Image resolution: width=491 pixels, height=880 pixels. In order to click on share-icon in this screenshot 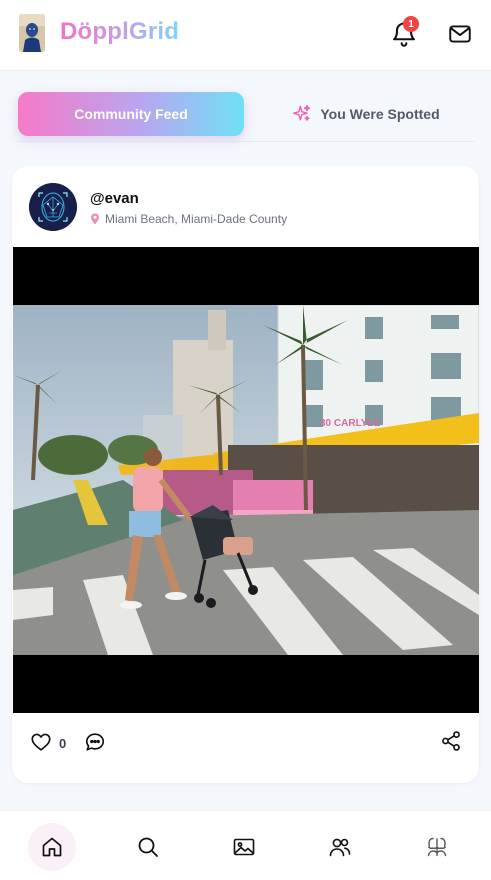, I will do `click(451, 741)`.